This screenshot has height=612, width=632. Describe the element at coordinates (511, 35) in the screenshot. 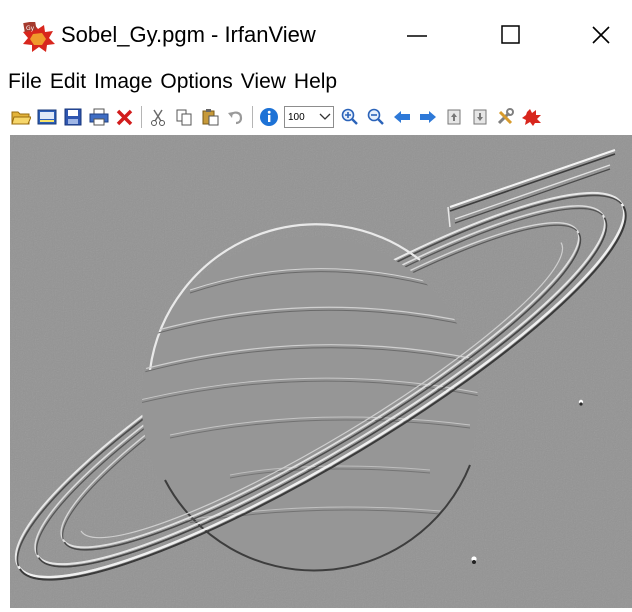

I see `maximize-button` at that location.